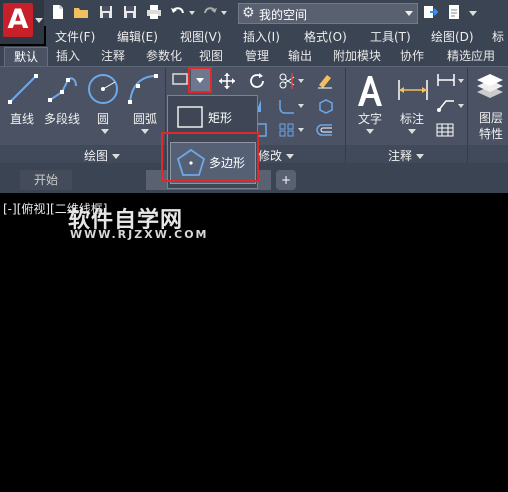  I want to click on rotate-icon, so click(257, 81).